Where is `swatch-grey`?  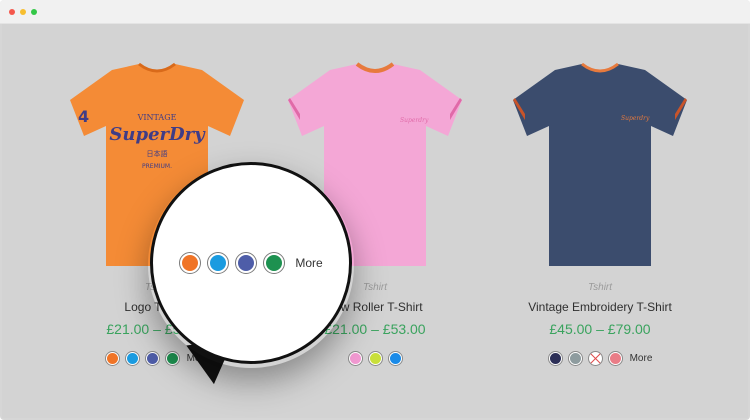 swatch-grey is located at coordinates (575, 358).